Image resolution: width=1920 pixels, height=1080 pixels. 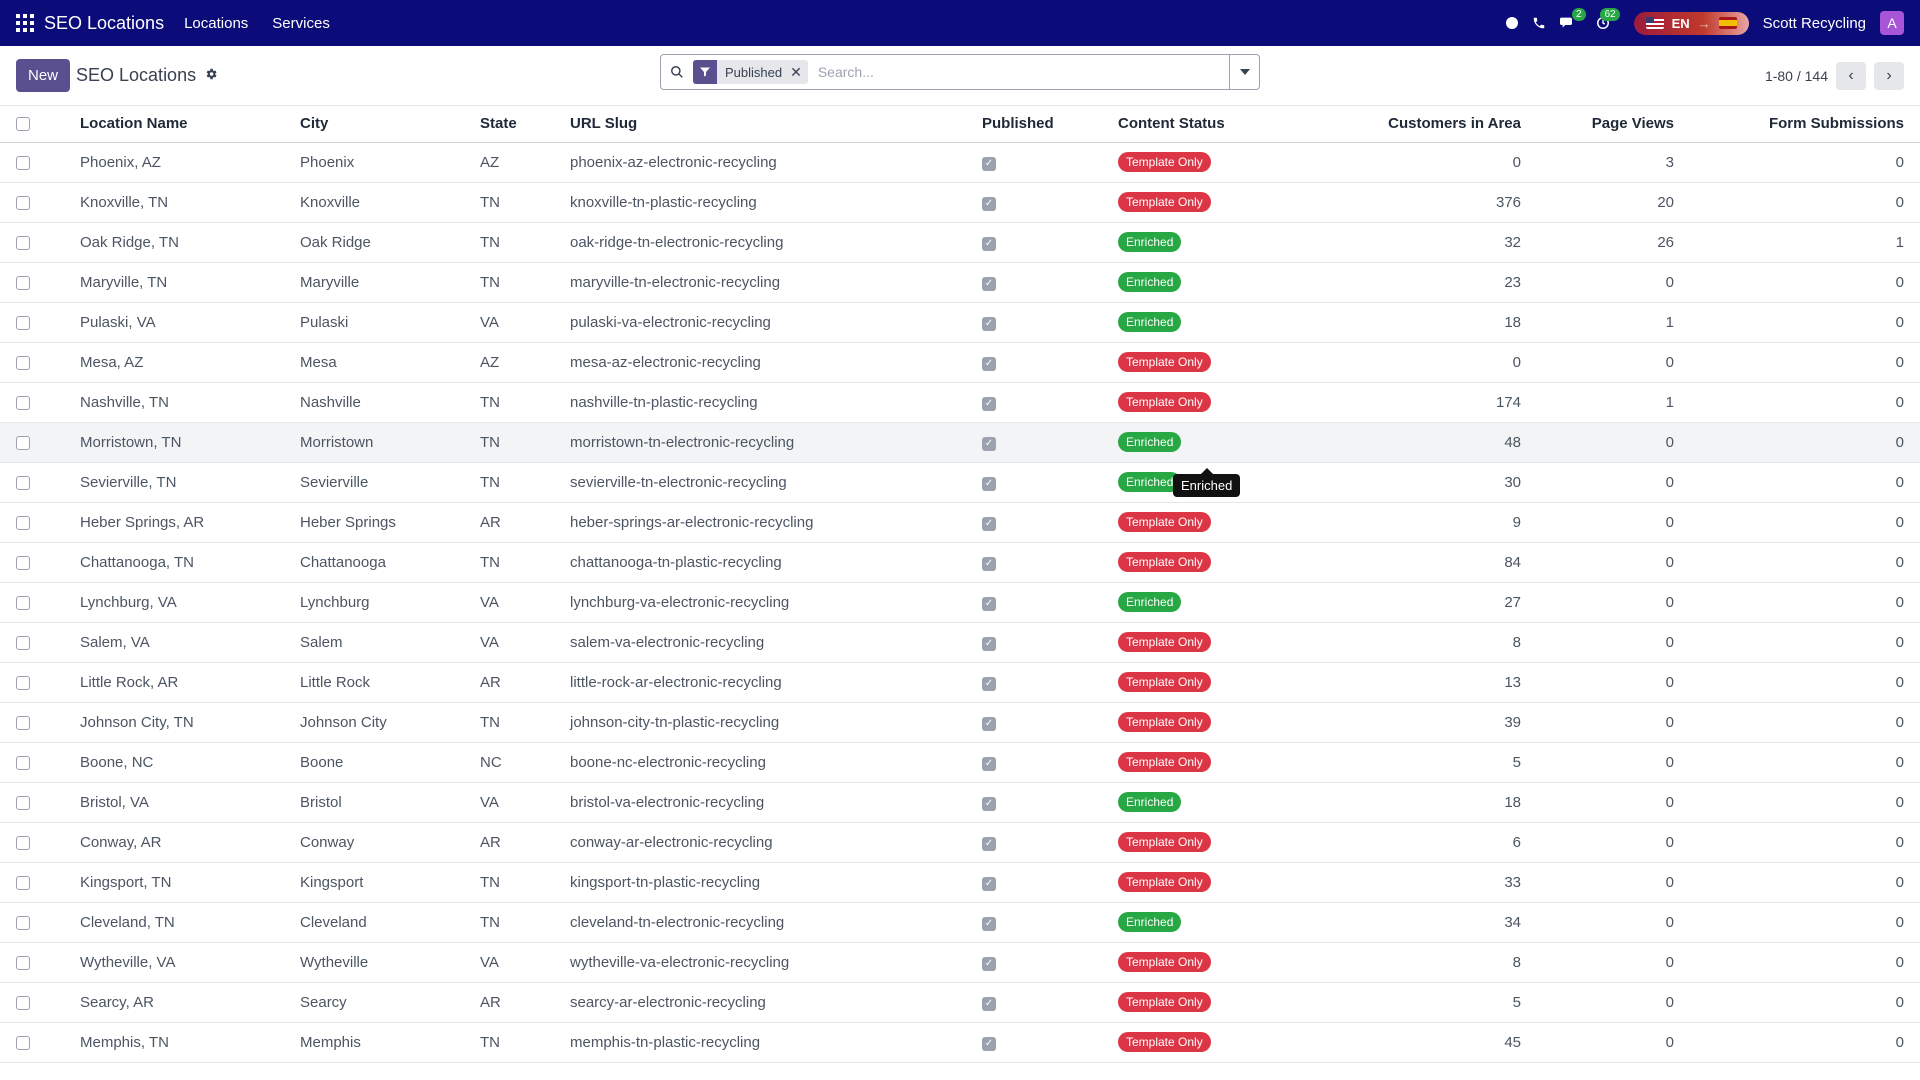 I want to click on facet-close-icon: ✕, so click(x=799, y=72).